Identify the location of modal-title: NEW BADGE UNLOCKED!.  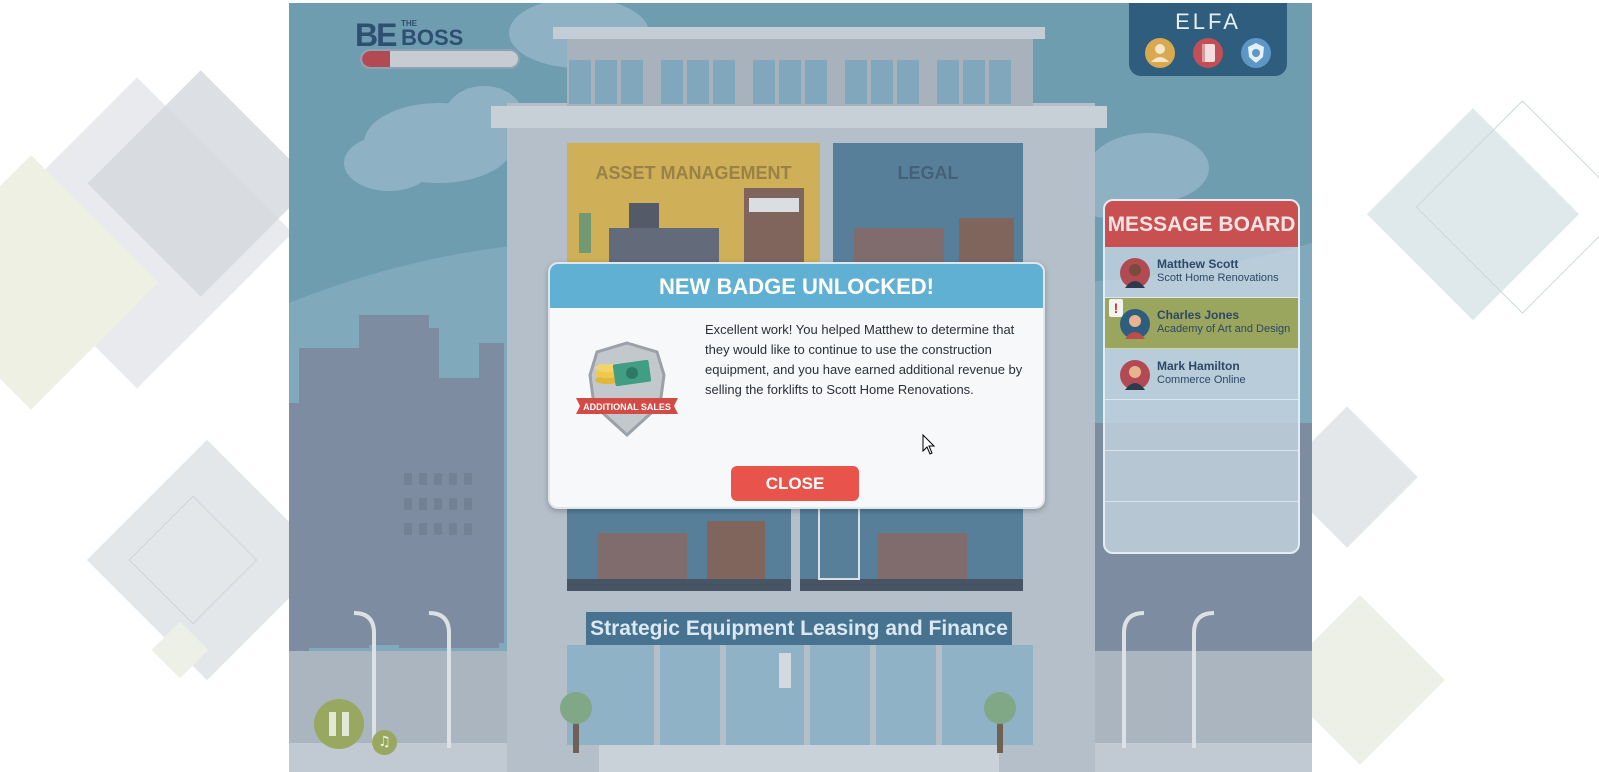
(796, 286).